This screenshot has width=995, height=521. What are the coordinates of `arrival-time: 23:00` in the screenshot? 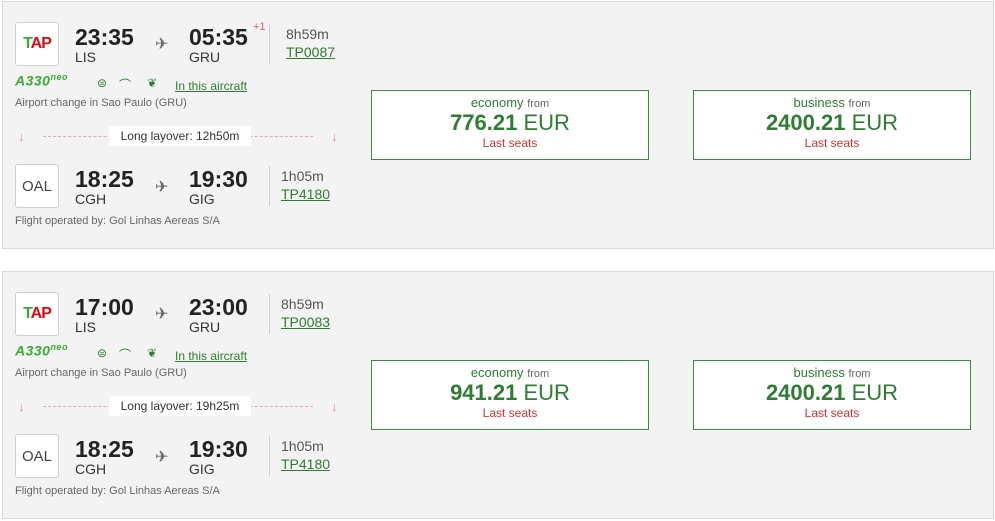 It's located at (218, 307).